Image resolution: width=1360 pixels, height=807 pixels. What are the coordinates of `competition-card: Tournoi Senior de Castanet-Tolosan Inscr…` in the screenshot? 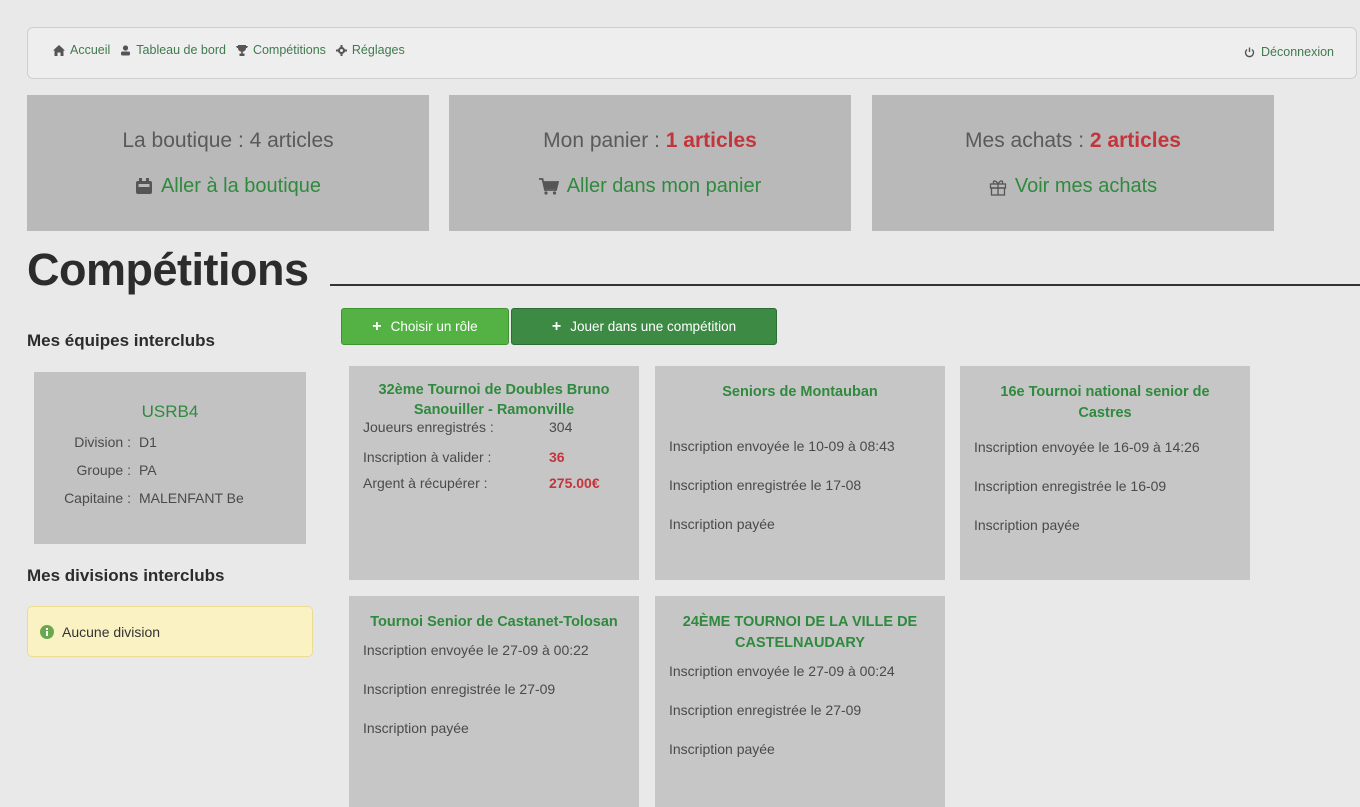 It's located at (494, 701).